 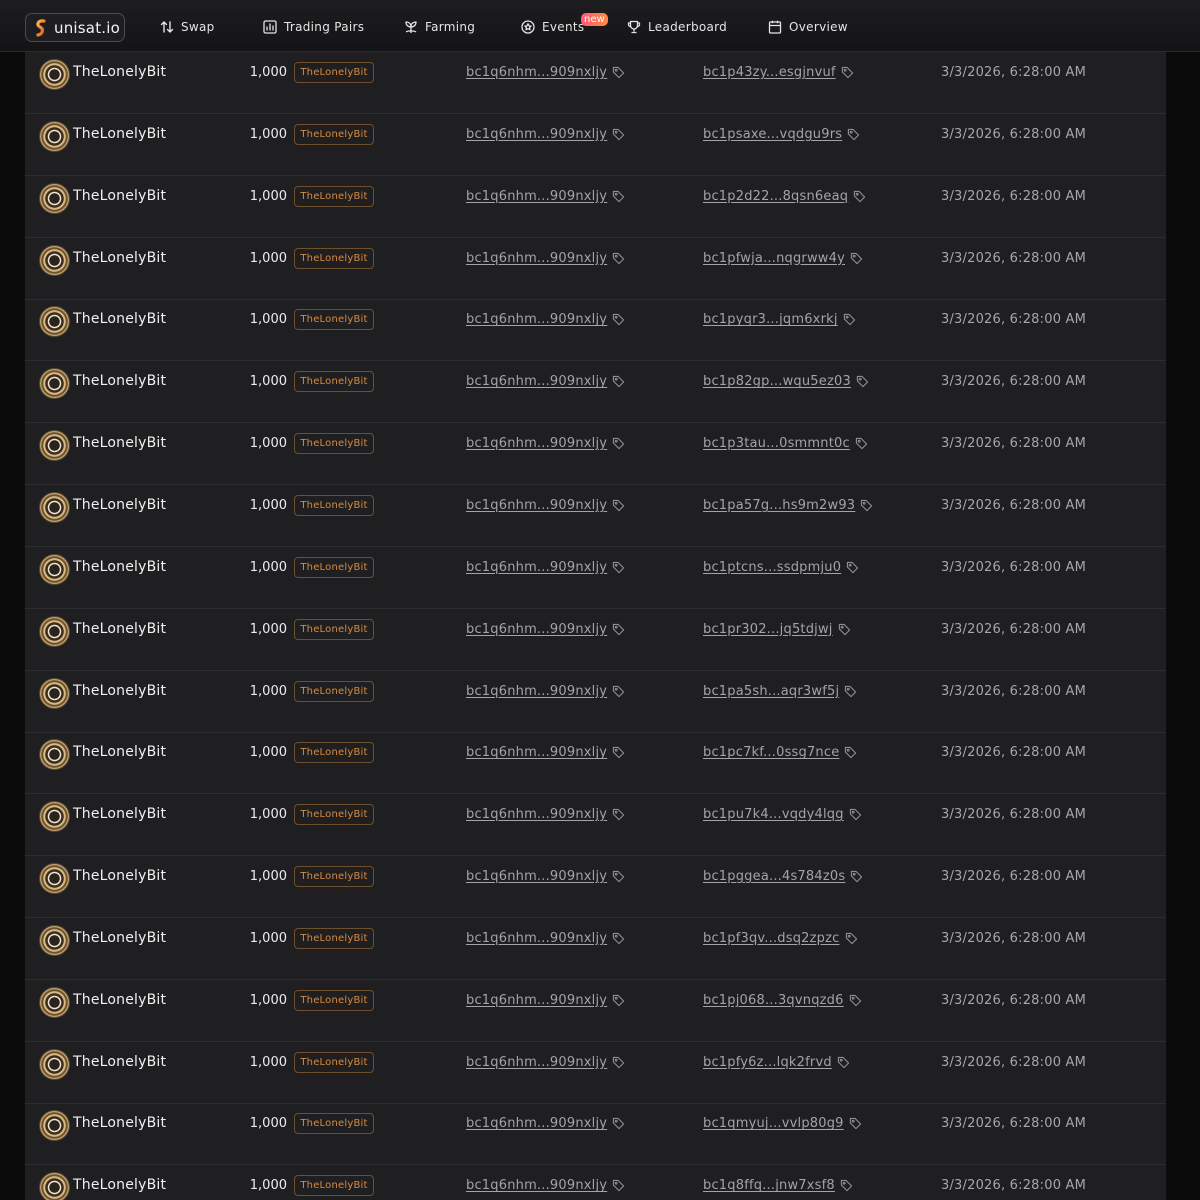 I want to click on to-address-link: bc1pa57g...hs9m2w93, so click(x=788, y=505).